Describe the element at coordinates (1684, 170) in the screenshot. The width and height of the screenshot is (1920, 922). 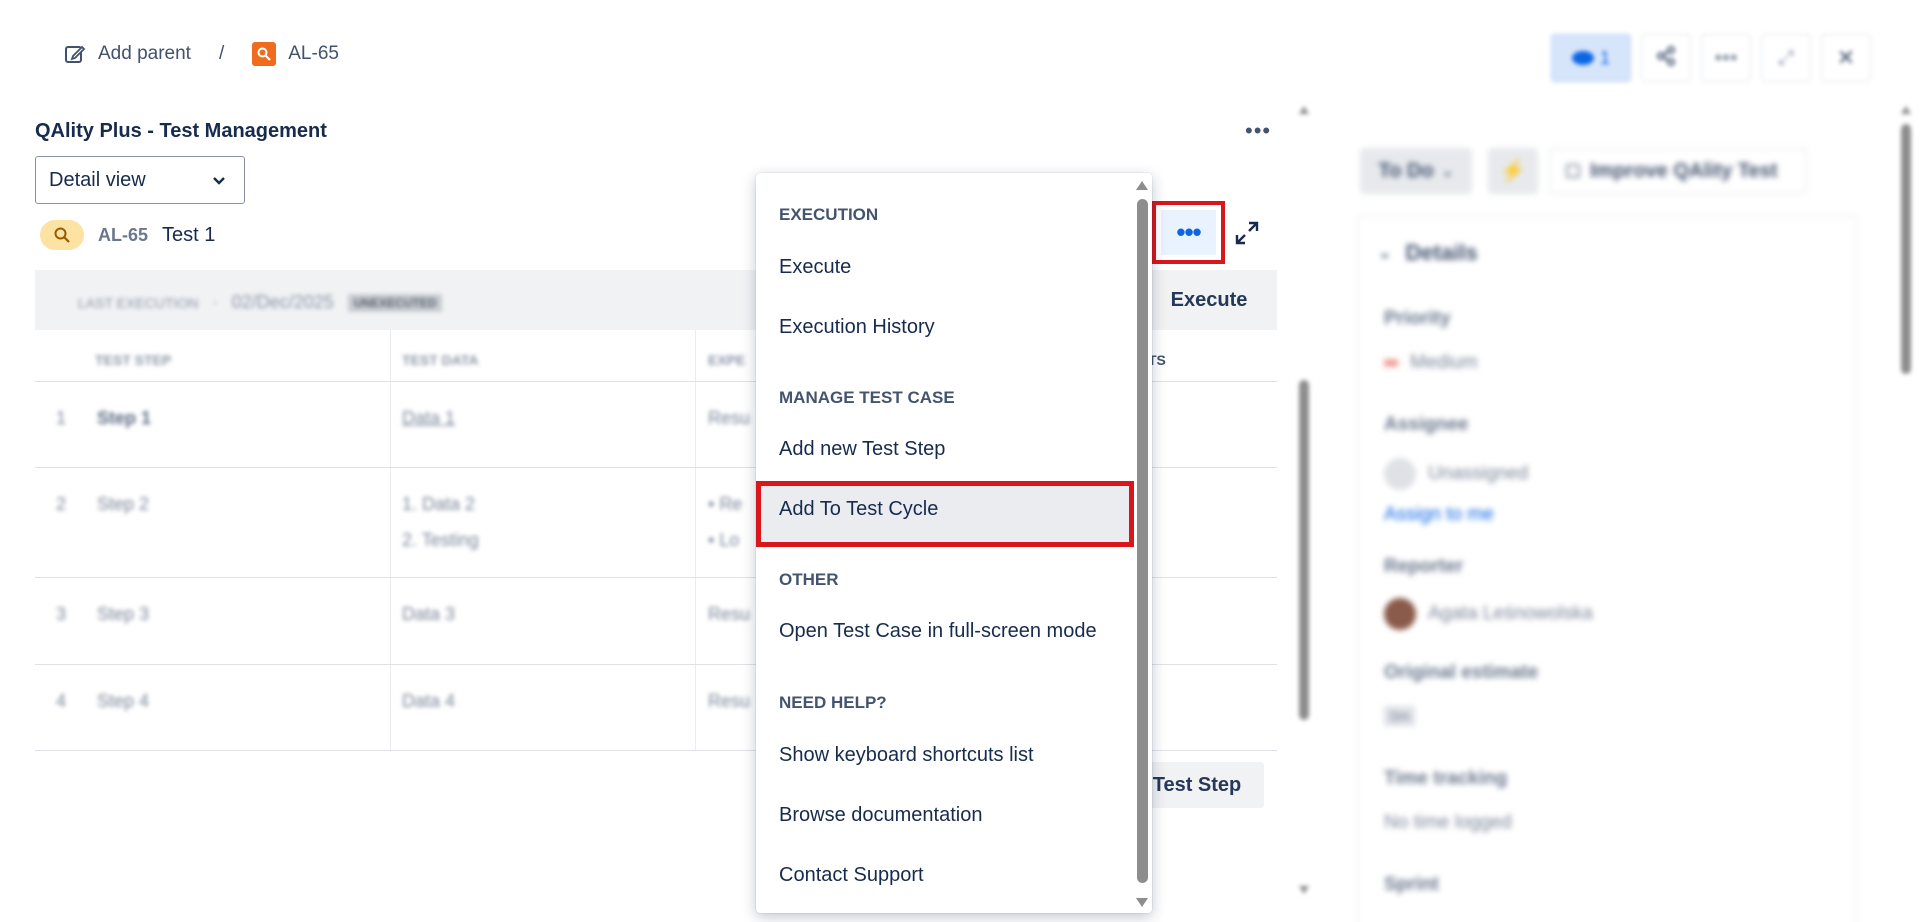
I see `improve-label: Improve QAlity Test` at that location.